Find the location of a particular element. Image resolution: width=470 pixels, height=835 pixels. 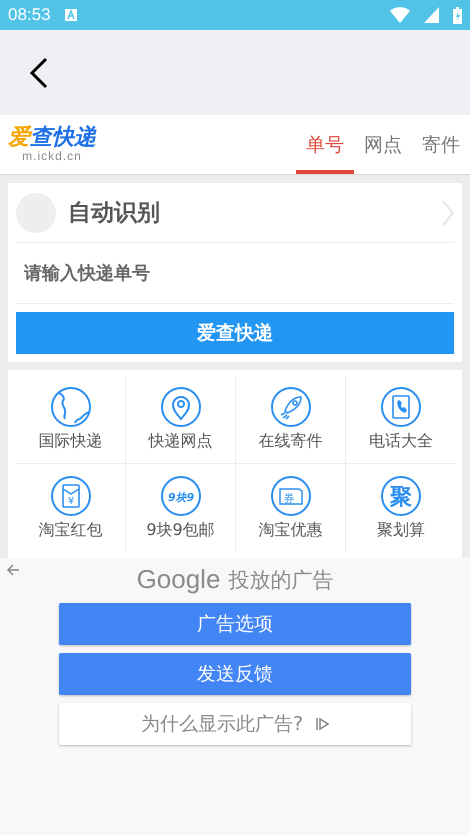

tab: 单号 is located at coordinates (325, 144).